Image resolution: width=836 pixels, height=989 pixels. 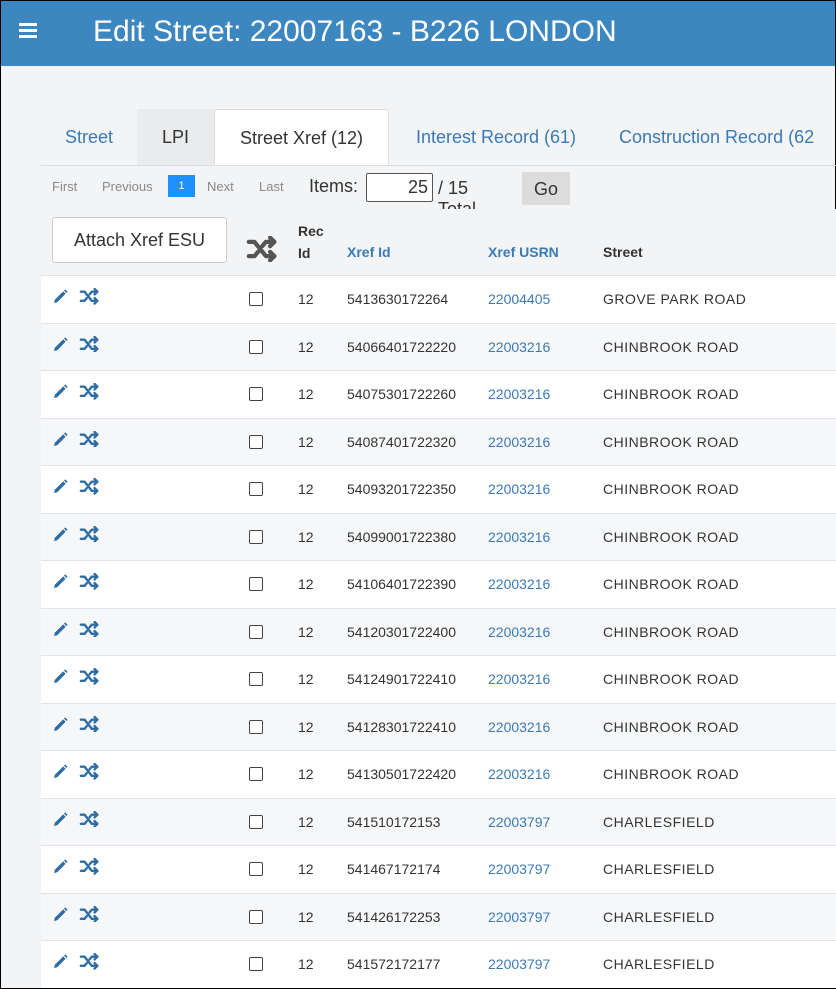 What do you see at coordinates (623, 252) in the screenshot?
I see `col-street: Street` at bounding box center [623, 252].